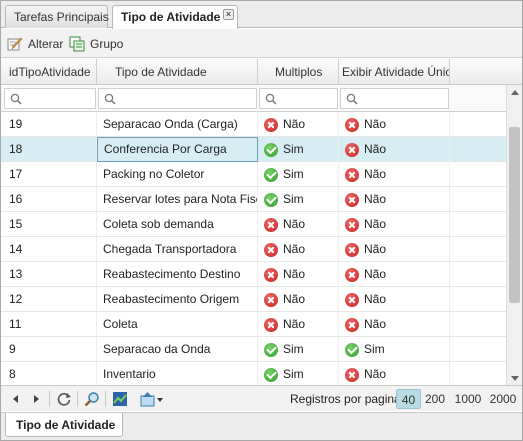 This screenshot has height=441, width=523. Describe the element at coordinates (49, 274) in the screenshot. I see `cell-id: 13` at that location.